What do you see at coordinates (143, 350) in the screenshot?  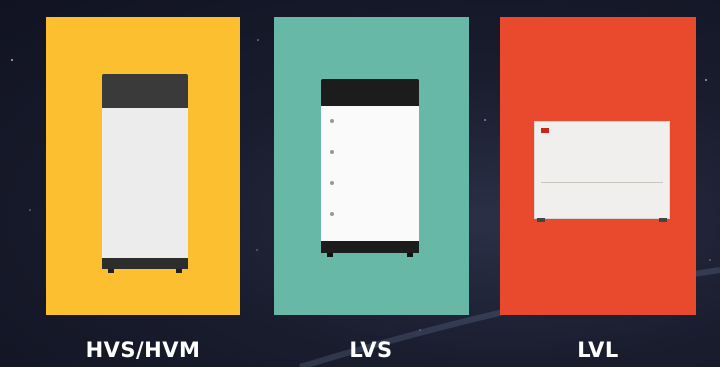 I see `product-label-hvs-hvm: HVS/HVM` at bounding box center [143, 350].